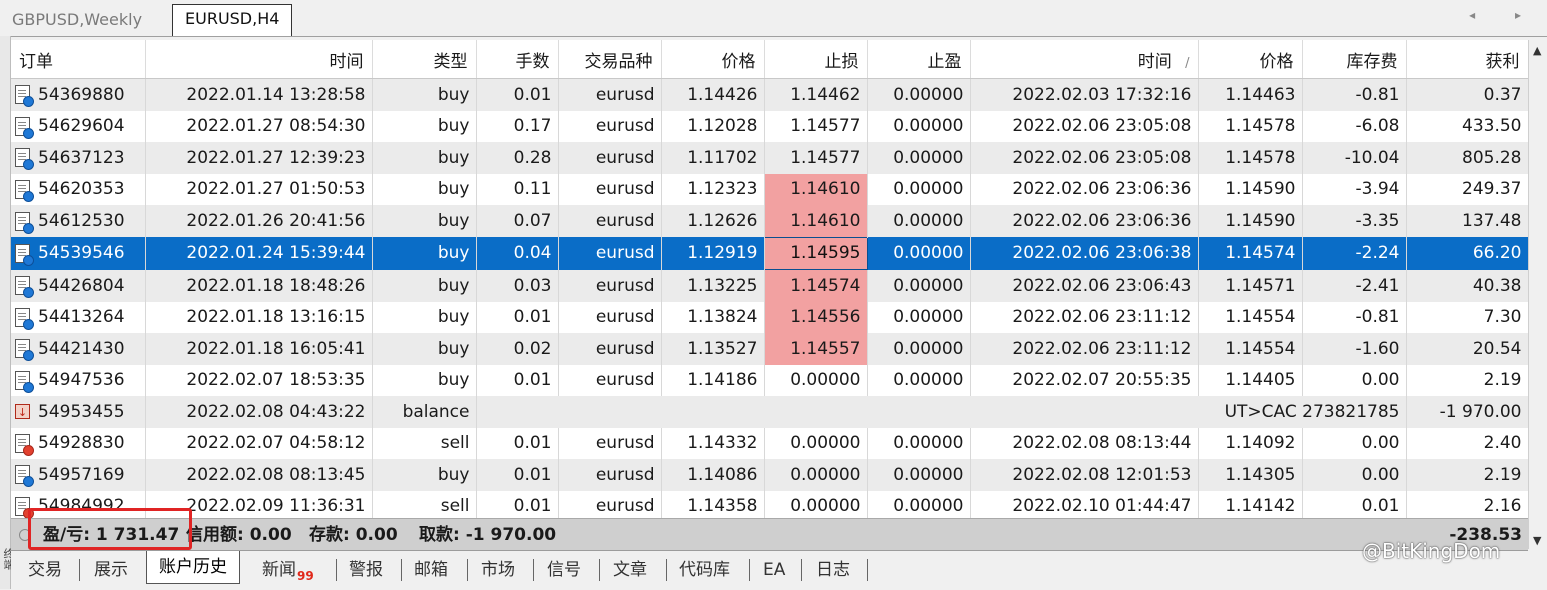 The width and height of the screenshot is (1547, 590). I want to click on vertical-scrollbar: ▲ ▼, so click(1537, 294).